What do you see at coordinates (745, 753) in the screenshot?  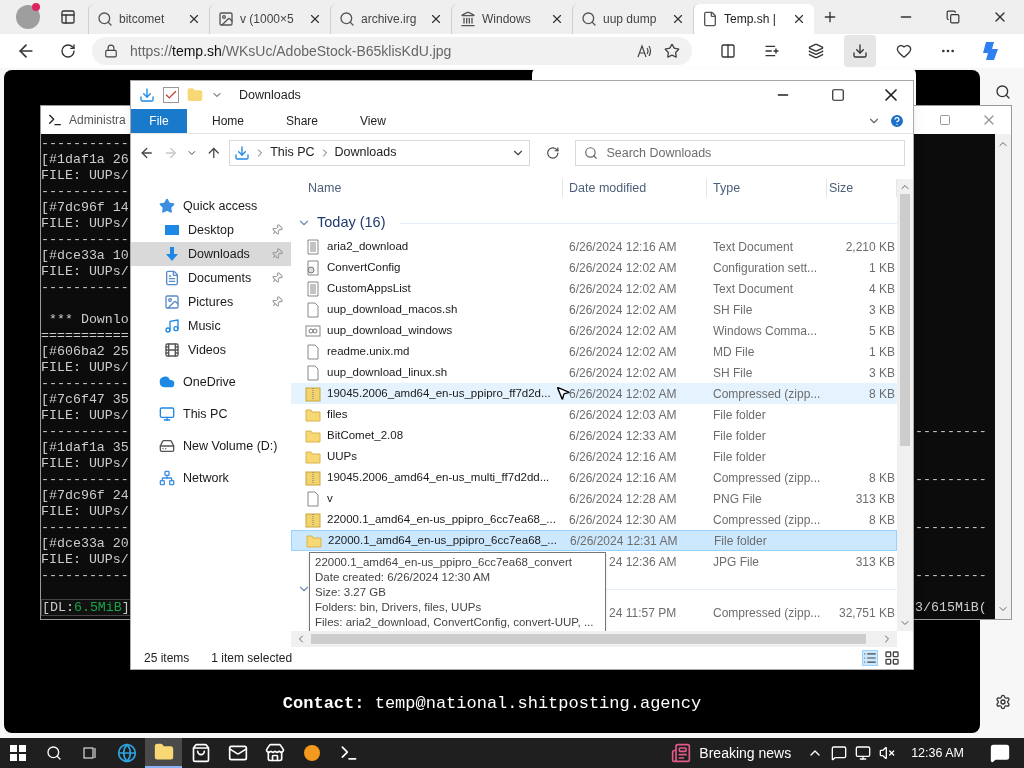 I see `news-text: Breaking news` at bounding box center [745, 753].